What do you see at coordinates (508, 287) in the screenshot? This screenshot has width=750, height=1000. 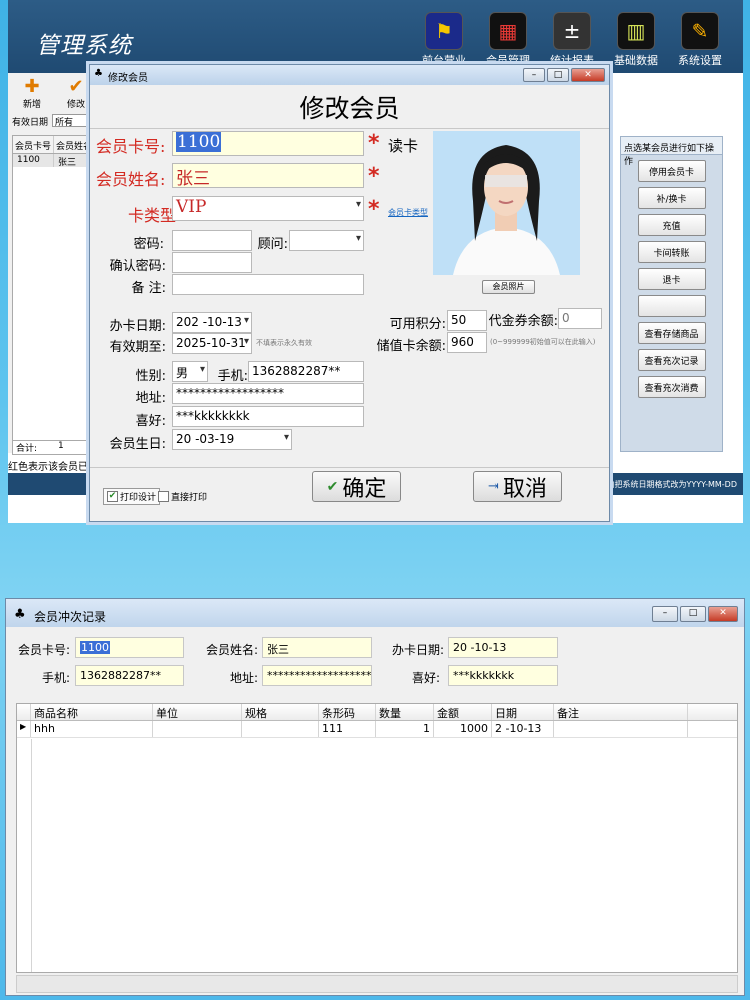 I see `member-photo-button: 会员照片` at bounding box center [508, 287].